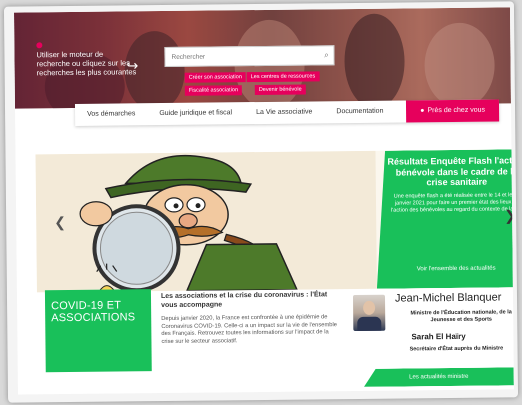 The width and height of the screenshot is (522, 405). What do you see at coordinates (195, 113) in the screenshot?
I see `nav-guide-juridique: Guide juridique et fiscal` at bounding box center [195, 113].